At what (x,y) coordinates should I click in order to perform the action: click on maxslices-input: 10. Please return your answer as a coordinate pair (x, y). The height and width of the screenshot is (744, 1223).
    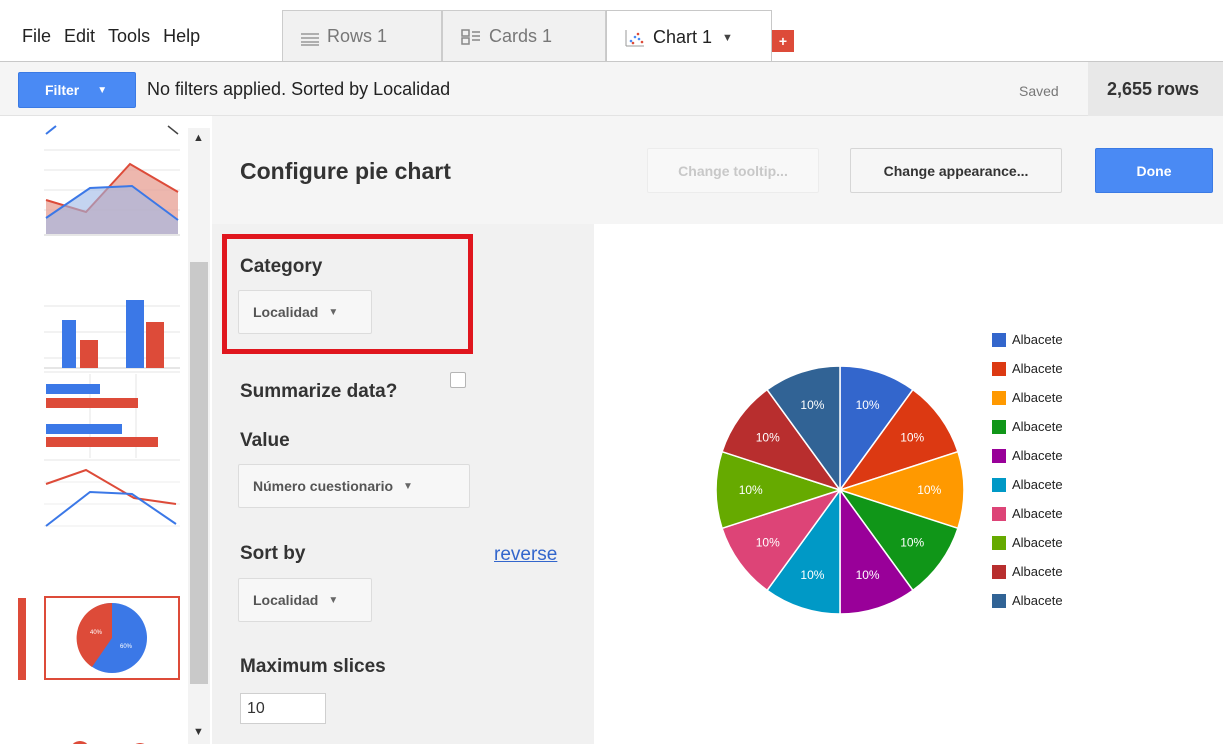
    Looking at the image, I should click on (283, 708).